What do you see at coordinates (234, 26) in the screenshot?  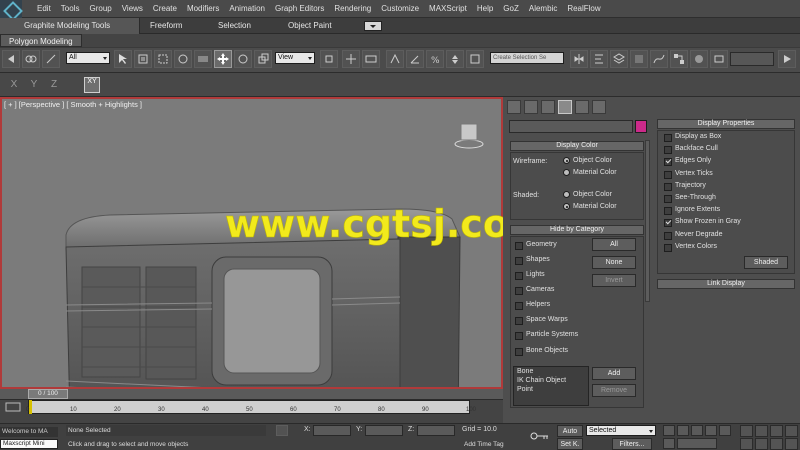 I see `tab-selection: Selection` at bounding box center [234, 26].